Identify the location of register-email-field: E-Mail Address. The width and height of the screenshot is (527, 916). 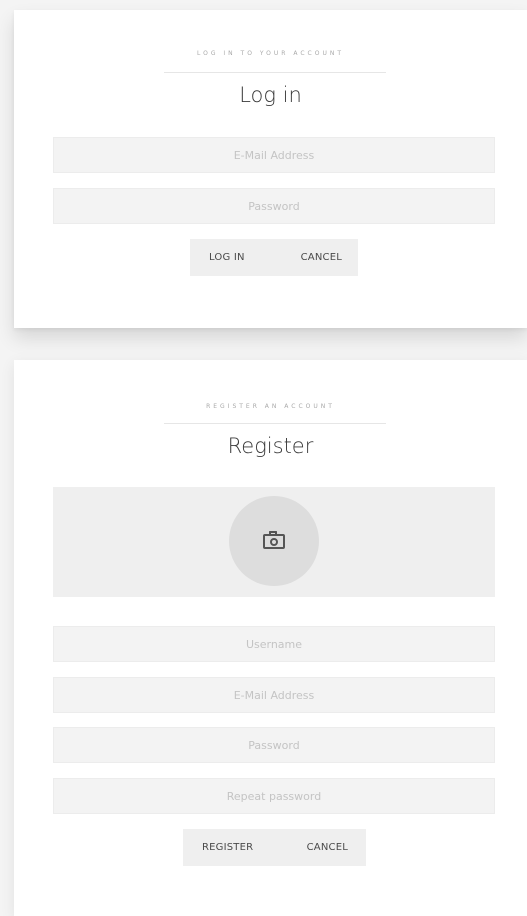
(274, 695).